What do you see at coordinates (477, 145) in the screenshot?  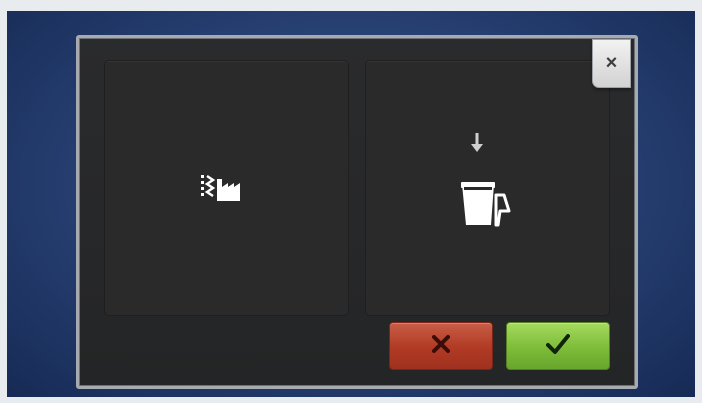 I see `down-arrow-icon` at bounding box center [477, 145].